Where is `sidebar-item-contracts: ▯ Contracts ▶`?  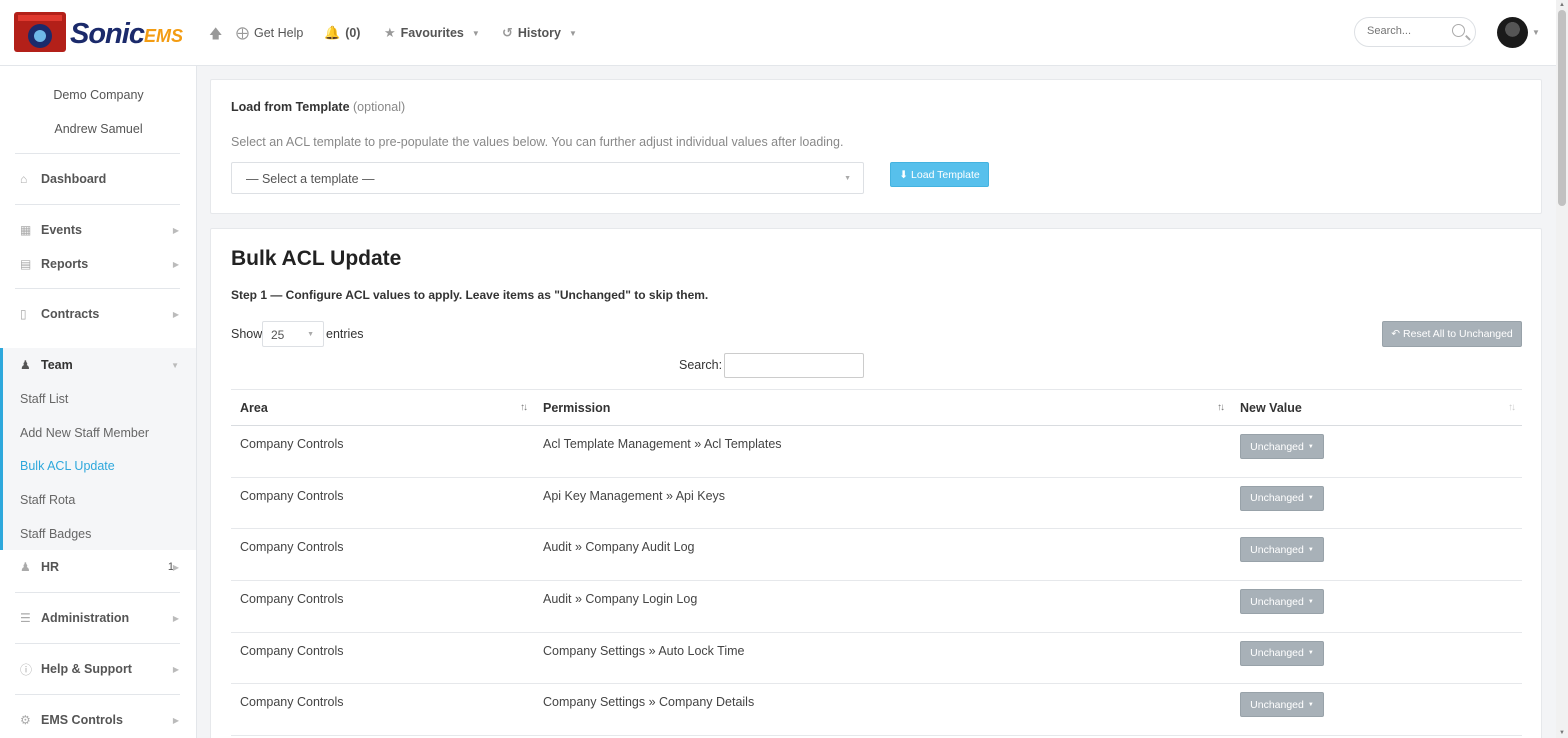 sidebar-item-contracts: ▯ Contracts ▶ is located at coordinates (98, 314).